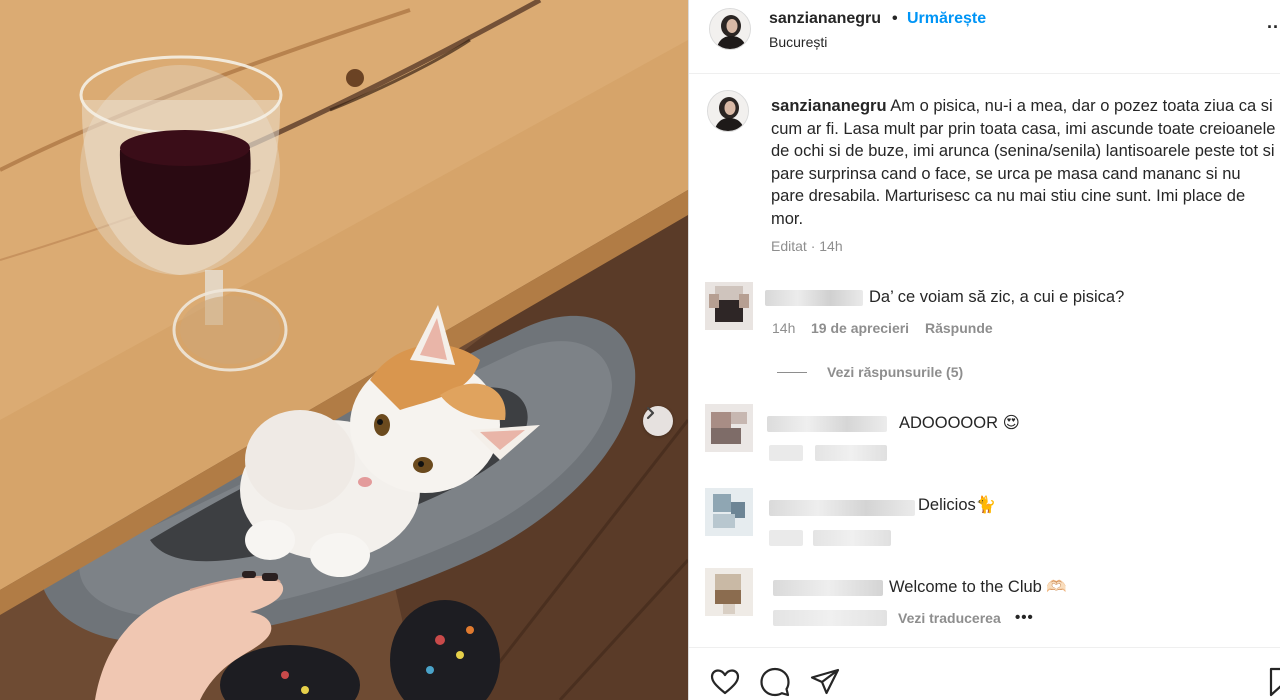 This screenshot has width=1280, height=700. Describe the element at coordinates (949, 618) in the screenshot. I see `translate-button: Vezi traducerea` at that location.